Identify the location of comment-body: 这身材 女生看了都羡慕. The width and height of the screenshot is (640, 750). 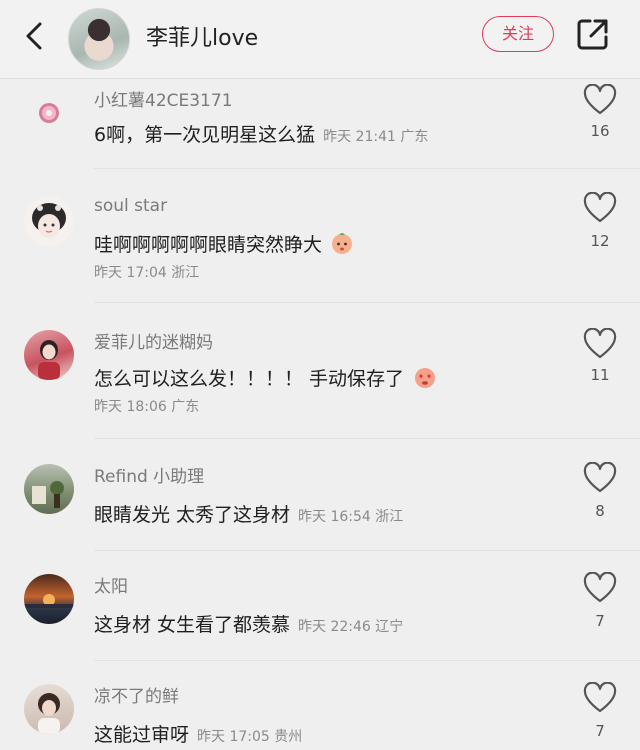
(192, 625).